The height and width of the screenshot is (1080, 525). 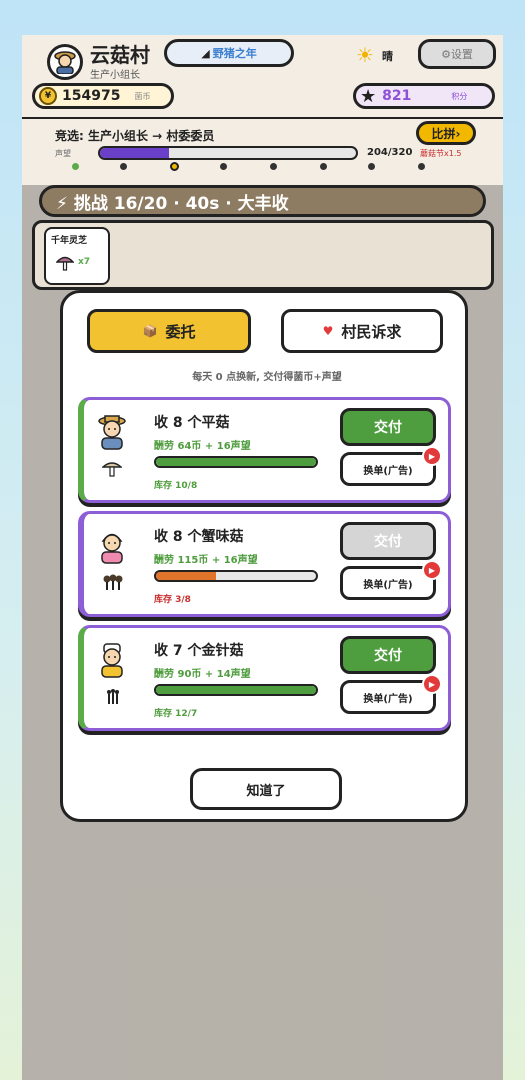 I want to click on stock-count: 库存 3/8, so click(x=172, y=600).